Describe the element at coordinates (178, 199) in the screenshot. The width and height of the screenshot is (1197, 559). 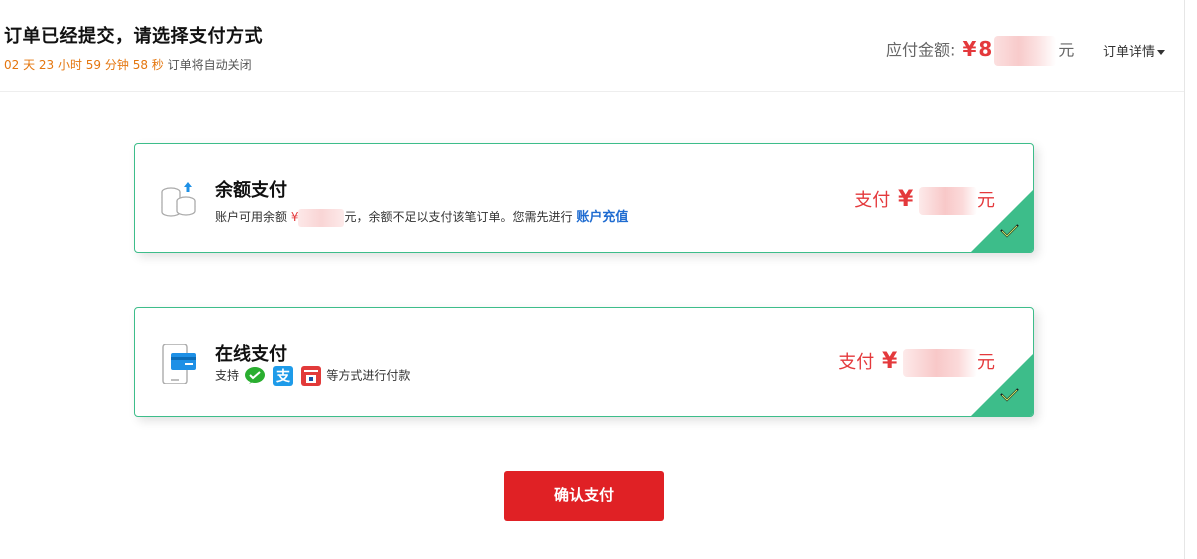
I see `coins-icon` at that location.